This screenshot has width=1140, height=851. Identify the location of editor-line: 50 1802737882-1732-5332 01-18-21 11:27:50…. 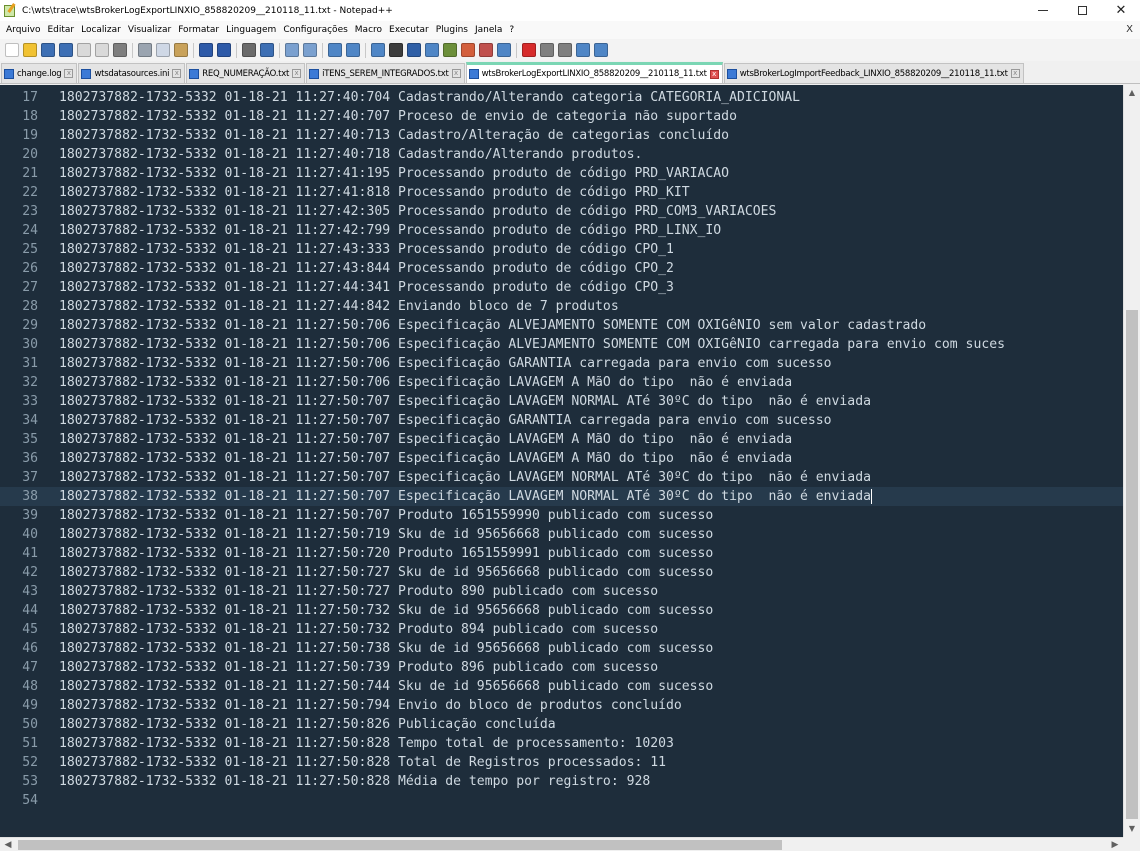
(561, 724).